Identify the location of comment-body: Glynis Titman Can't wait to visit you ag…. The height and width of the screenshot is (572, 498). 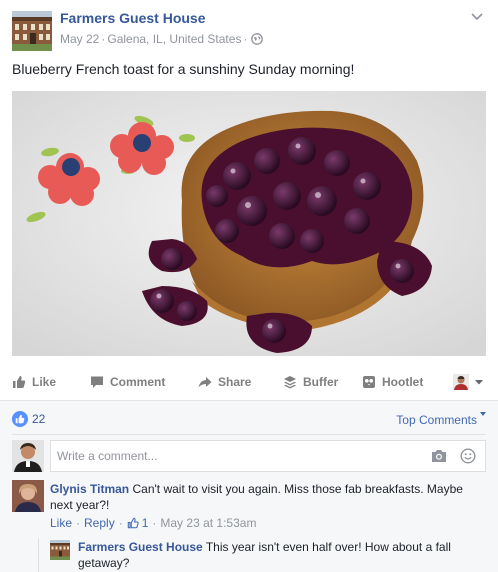
(265, 497).